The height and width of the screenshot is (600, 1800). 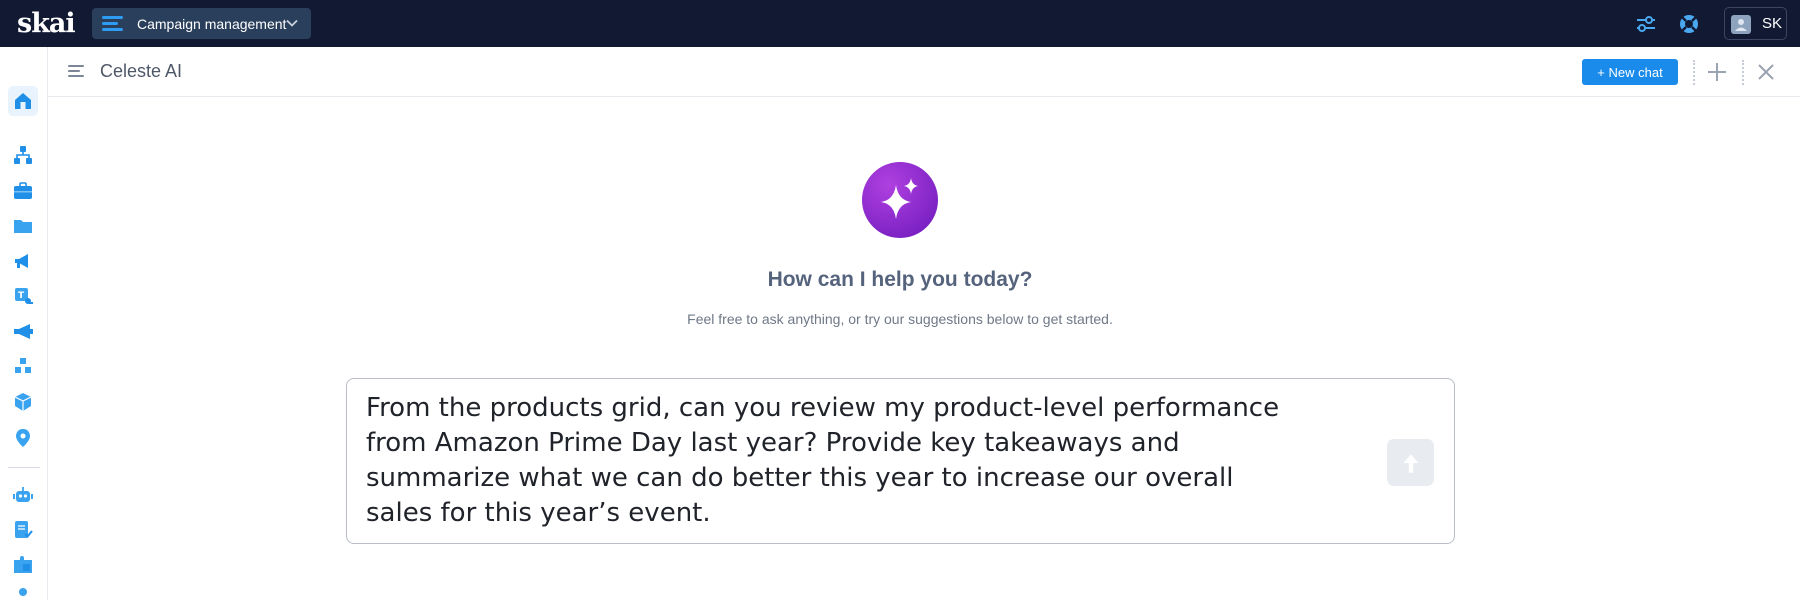 What do you see at coordinates (1689, 24) in the screenshot?
I see `lifebuoy-icon` at bounding box center [1689, 24].